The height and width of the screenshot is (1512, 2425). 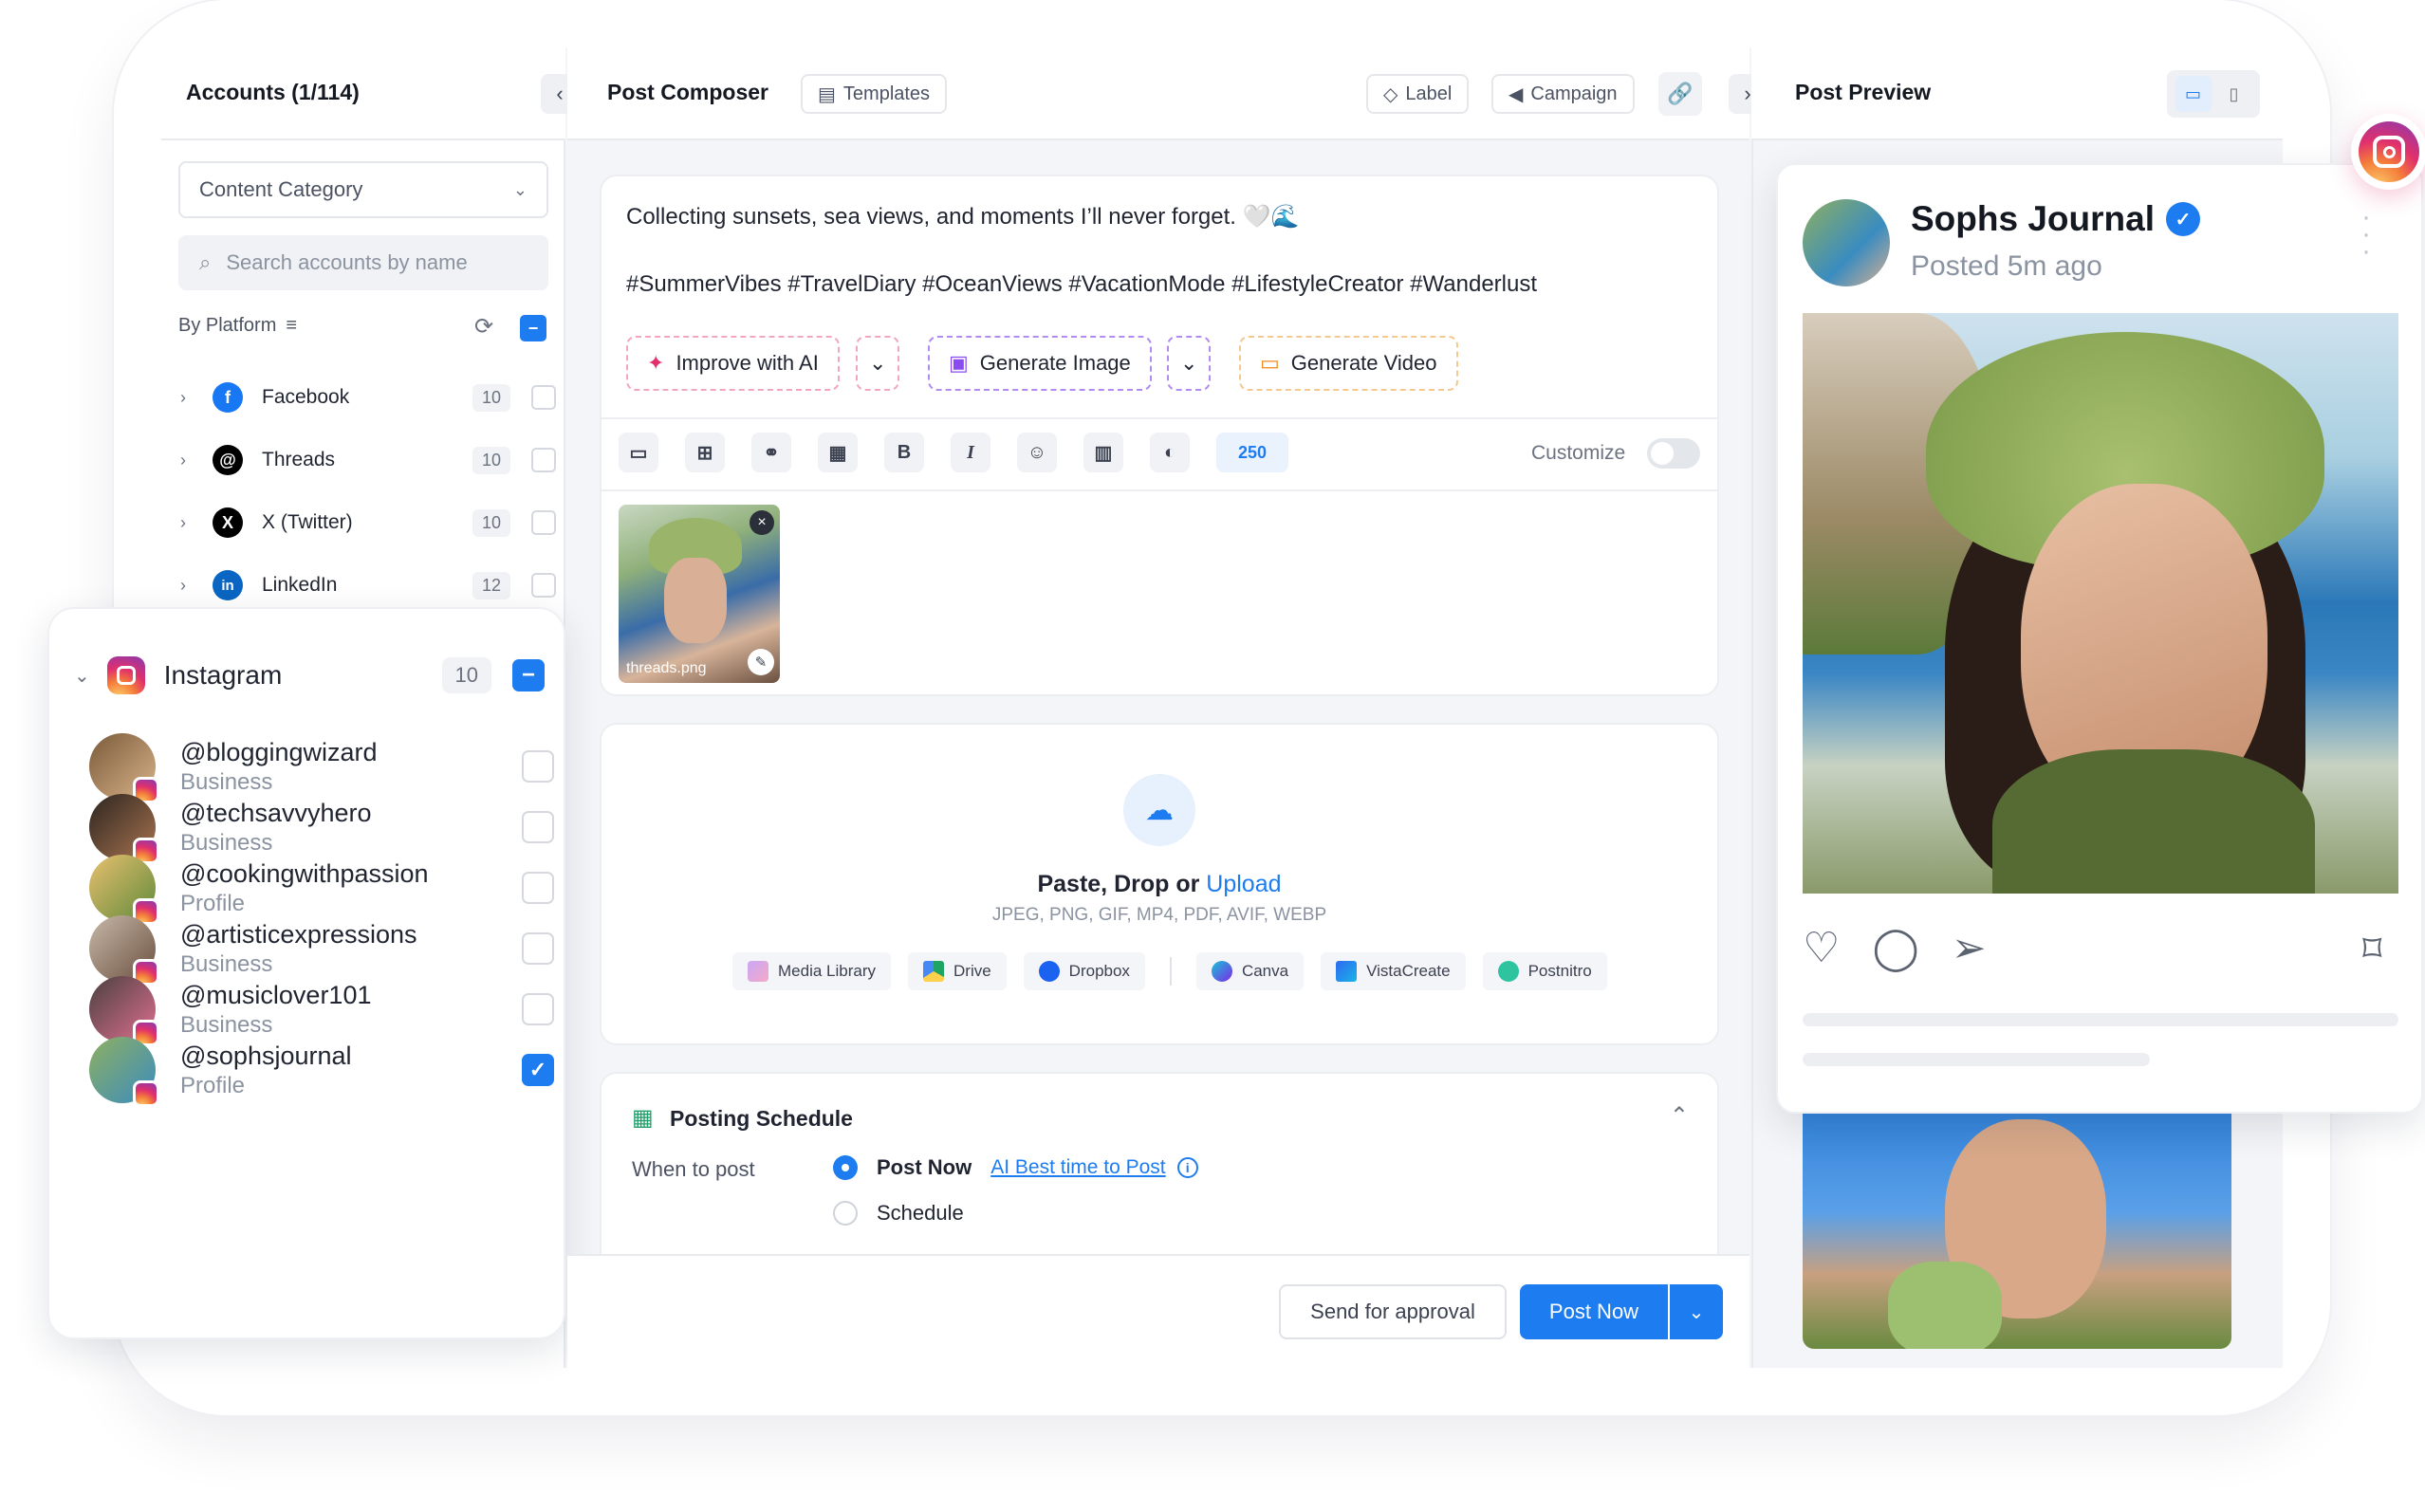 What do you see at coordinates (1393, 971) in the screenshot?
I see `vistacreate-button: VistaCreate` at bounding box center [1393, 971].